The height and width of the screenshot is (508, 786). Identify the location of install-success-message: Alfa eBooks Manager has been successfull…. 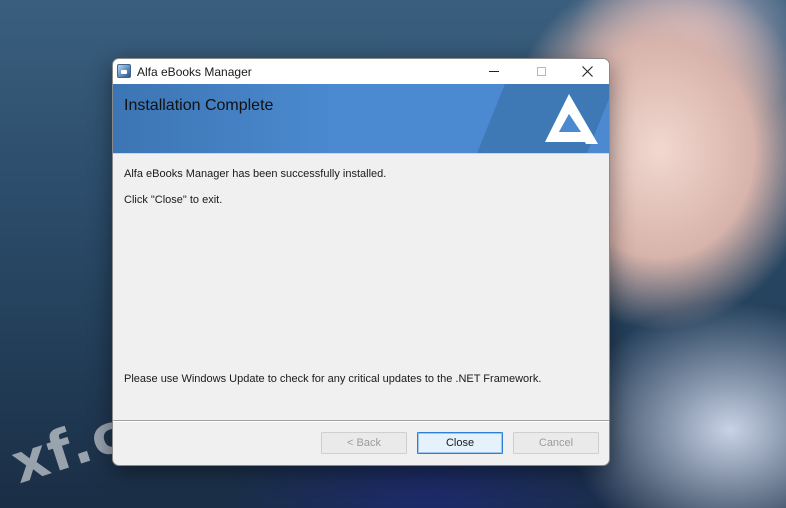
(255, 174).